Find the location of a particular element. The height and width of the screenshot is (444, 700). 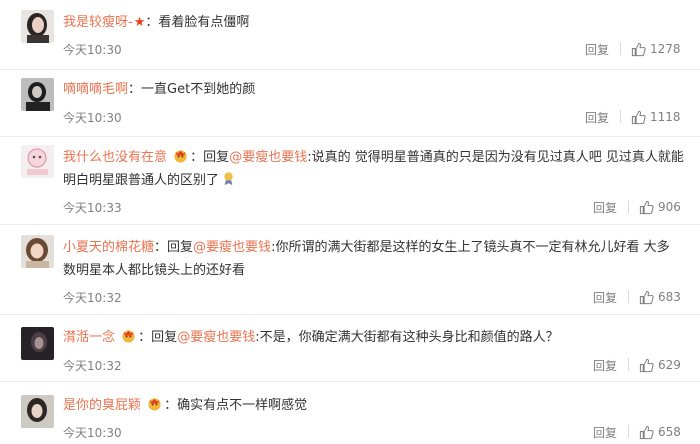

username: 我是较瘦呀- is located at coordinates (98, 22).